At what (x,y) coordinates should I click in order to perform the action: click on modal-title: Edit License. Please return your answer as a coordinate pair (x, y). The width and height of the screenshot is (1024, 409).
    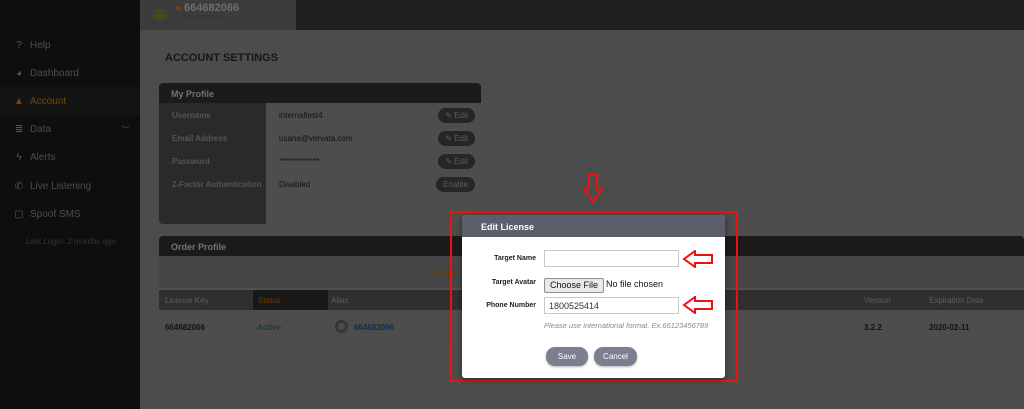
    Looking at the image, I should click on (593, 226).